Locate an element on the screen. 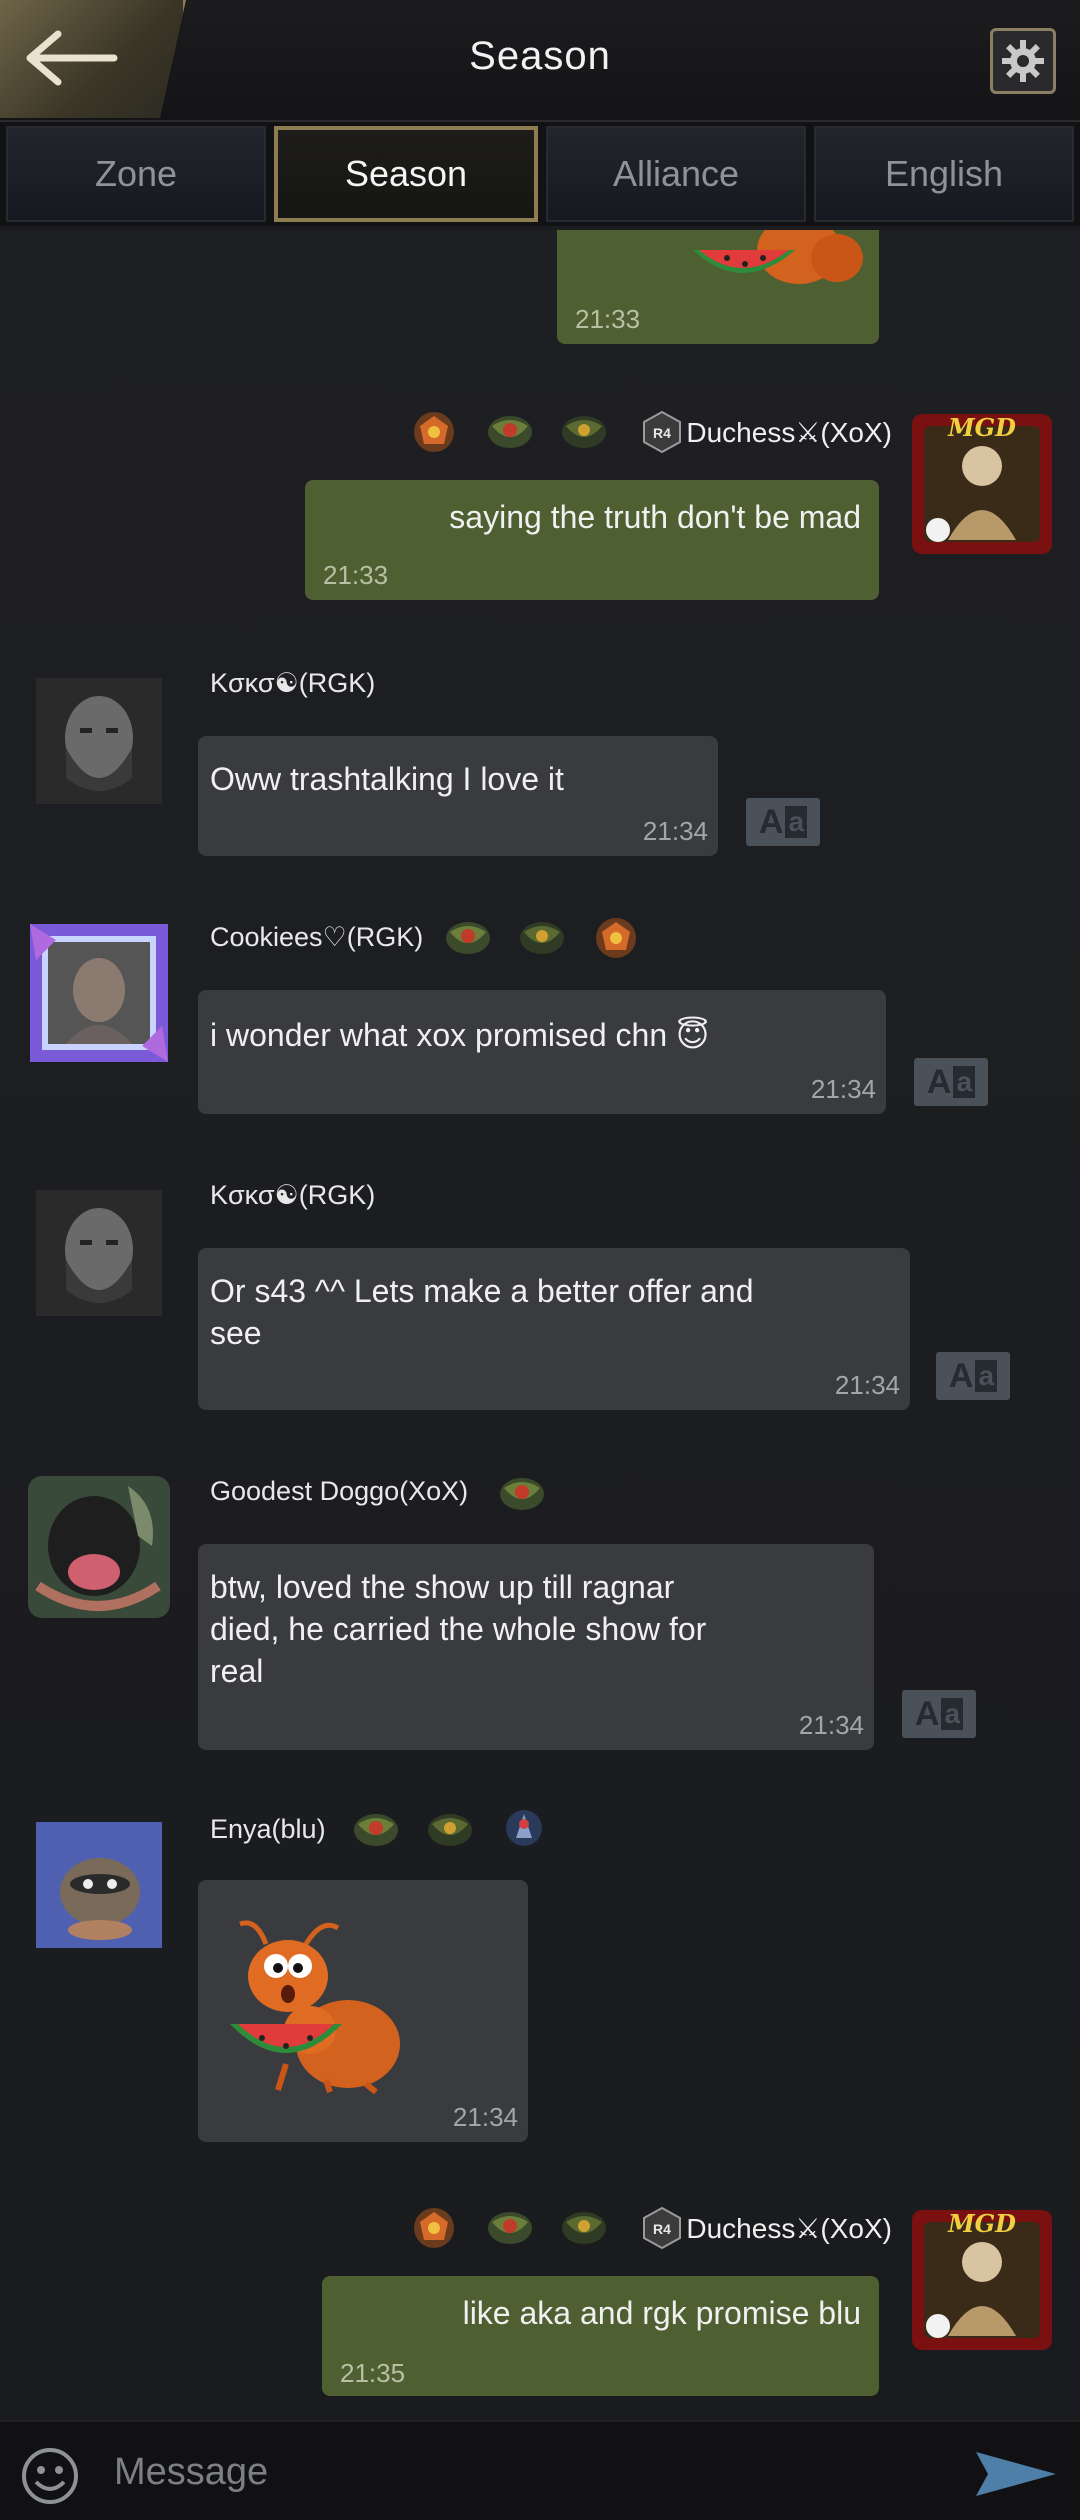 This screenshot has height=2520, width=1080. send-icon is located at coordinates (1016, 2474).